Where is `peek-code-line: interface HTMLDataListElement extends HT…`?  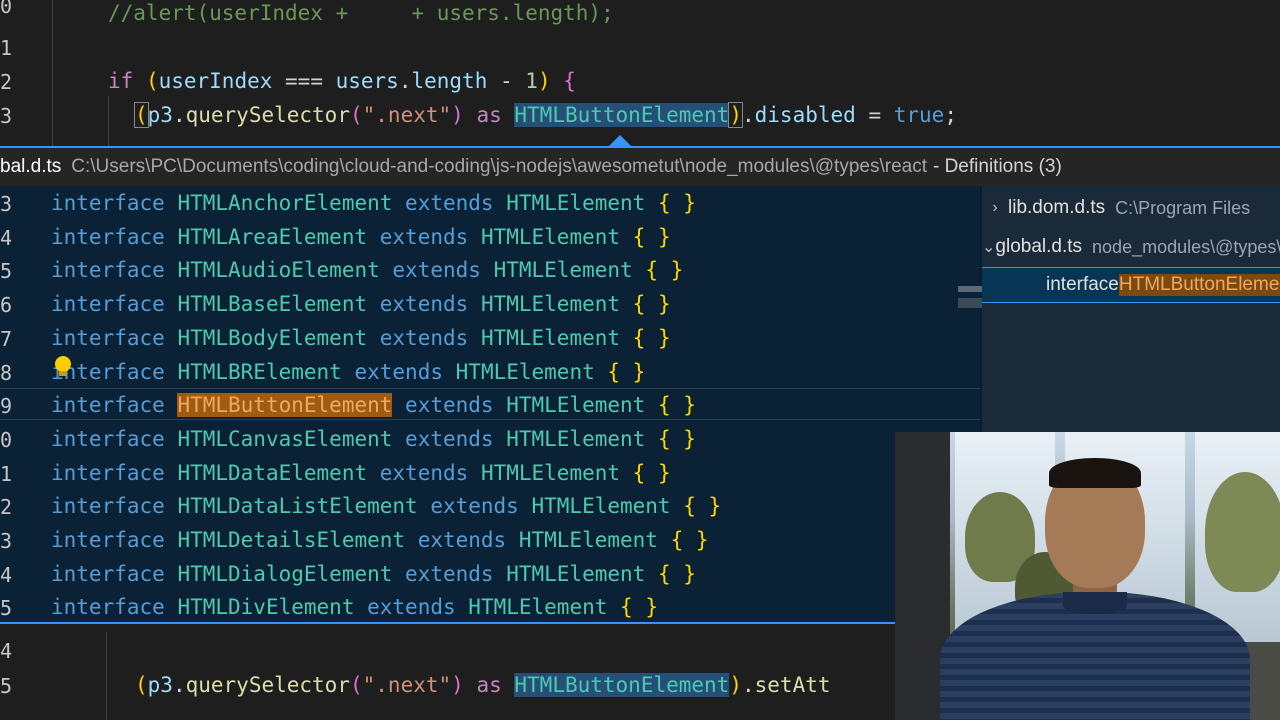 peek-code-line: interface HTMLDataListElement extends HT… is located at coordinates (386, 506).